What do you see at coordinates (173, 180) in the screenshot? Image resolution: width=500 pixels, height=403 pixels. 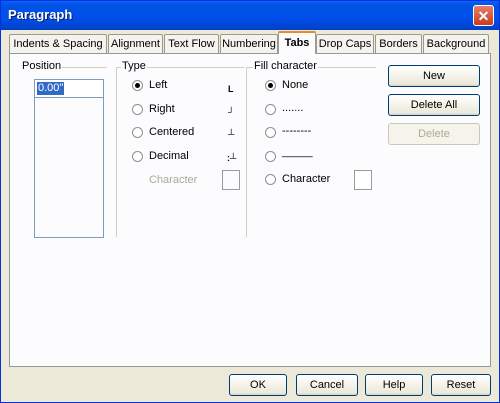 I see `type-character-label: Character` at bounding box center [173, 180].